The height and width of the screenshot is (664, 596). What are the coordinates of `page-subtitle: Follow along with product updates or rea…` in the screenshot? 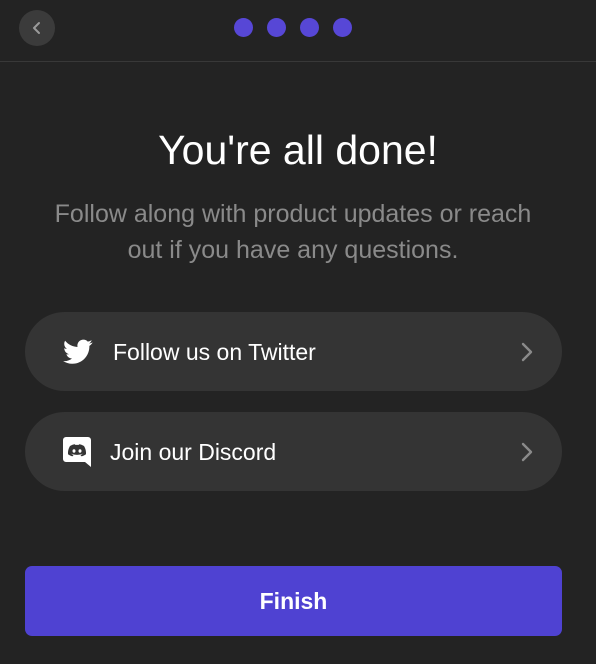 It's located at (293, 232).